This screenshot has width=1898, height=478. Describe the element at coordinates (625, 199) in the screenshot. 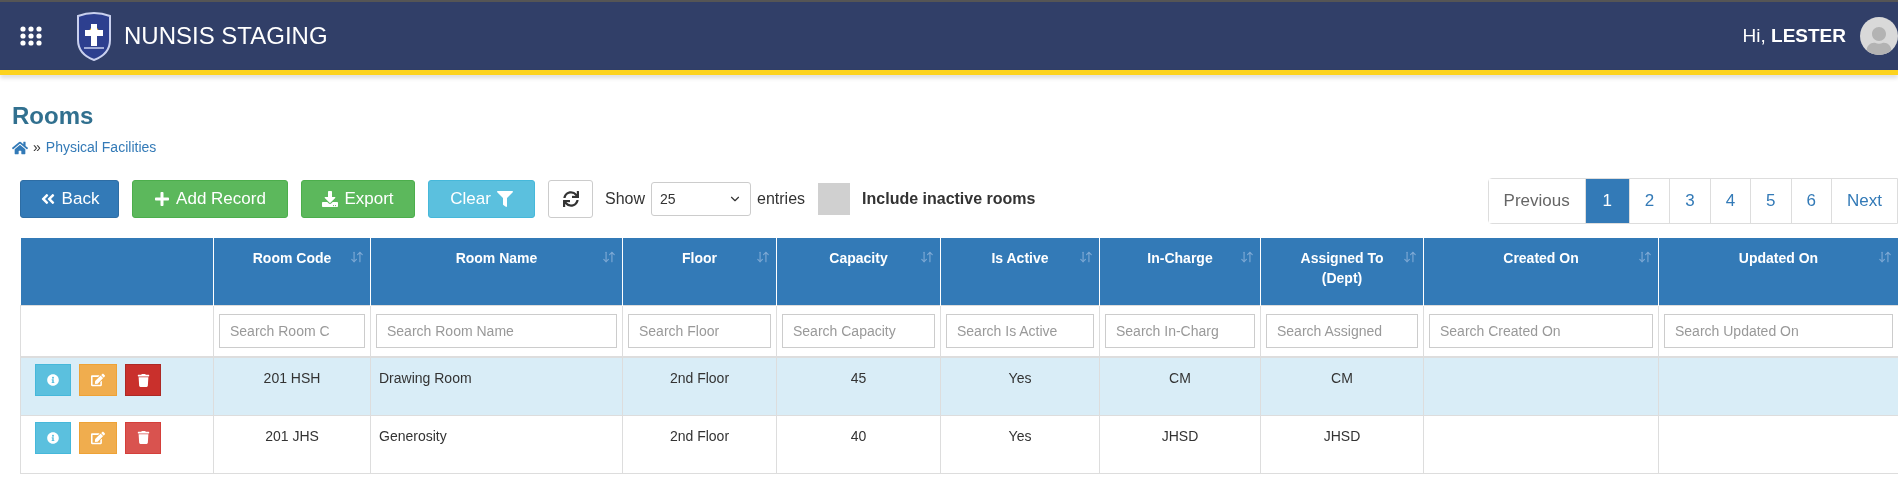

I see `show-label: Show` at that location.